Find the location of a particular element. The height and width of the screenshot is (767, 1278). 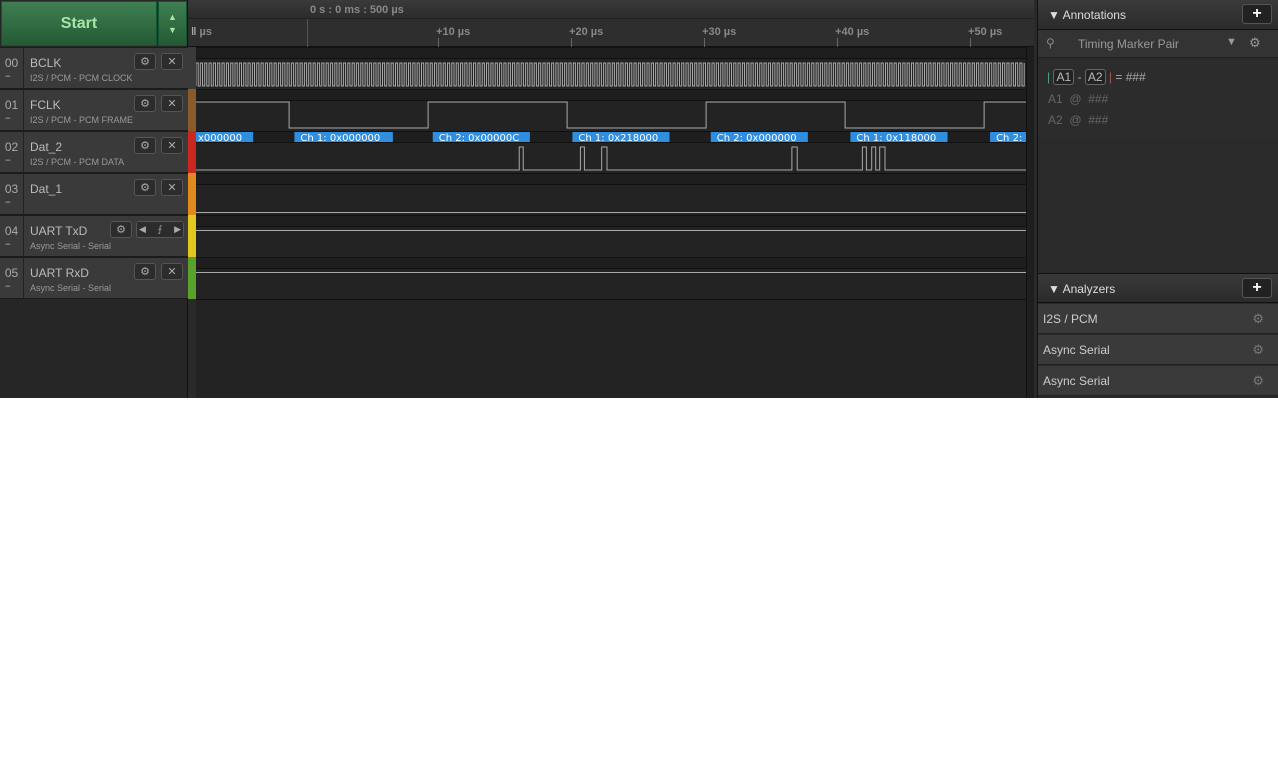

channel-name: Dat_2 is located at coordinates (46, 147).